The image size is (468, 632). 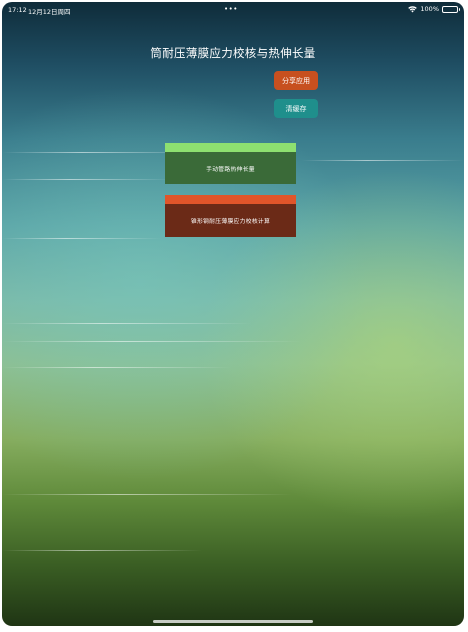 I want to click on clear-cache-button: 清缓存, so click(x=296, y=108).